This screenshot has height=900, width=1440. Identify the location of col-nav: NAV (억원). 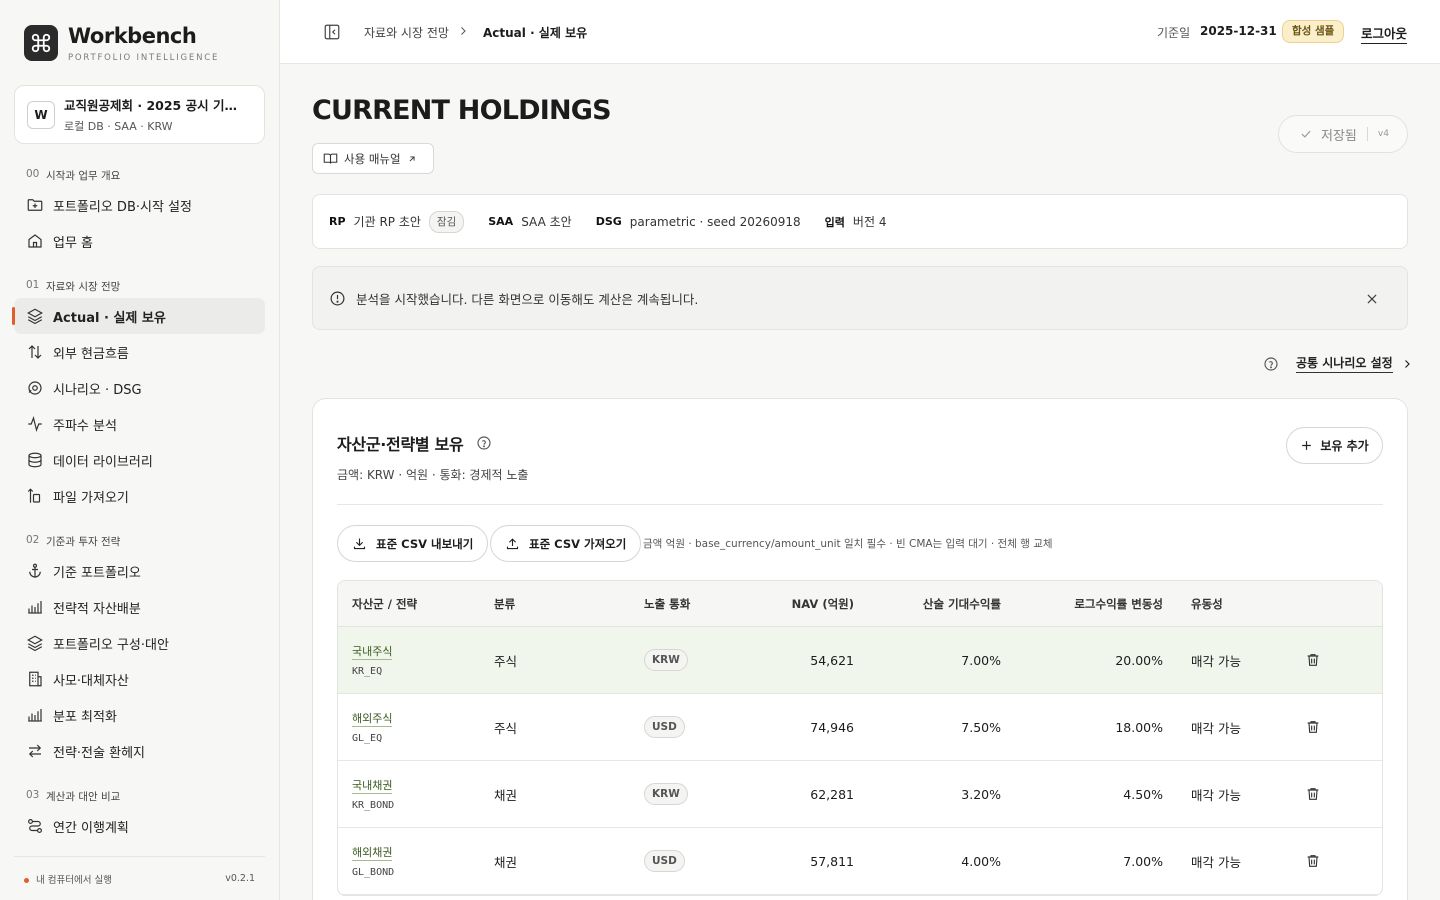
(804, 604).